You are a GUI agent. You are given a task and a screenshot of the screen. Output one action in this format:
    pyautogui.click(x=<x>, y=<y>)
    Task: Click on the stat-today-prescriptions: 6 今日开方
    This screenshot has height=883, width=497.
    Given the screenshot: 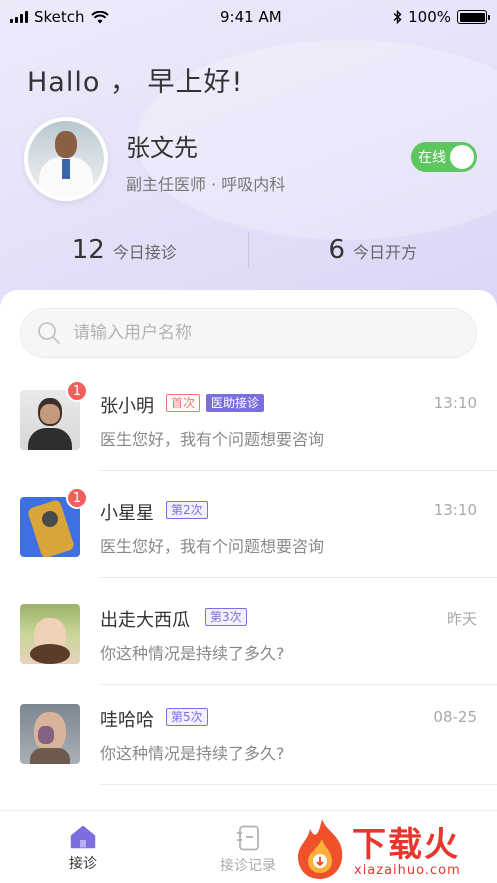 What is the action you would take?
    pyautogui.click(x=373, y=250)
    